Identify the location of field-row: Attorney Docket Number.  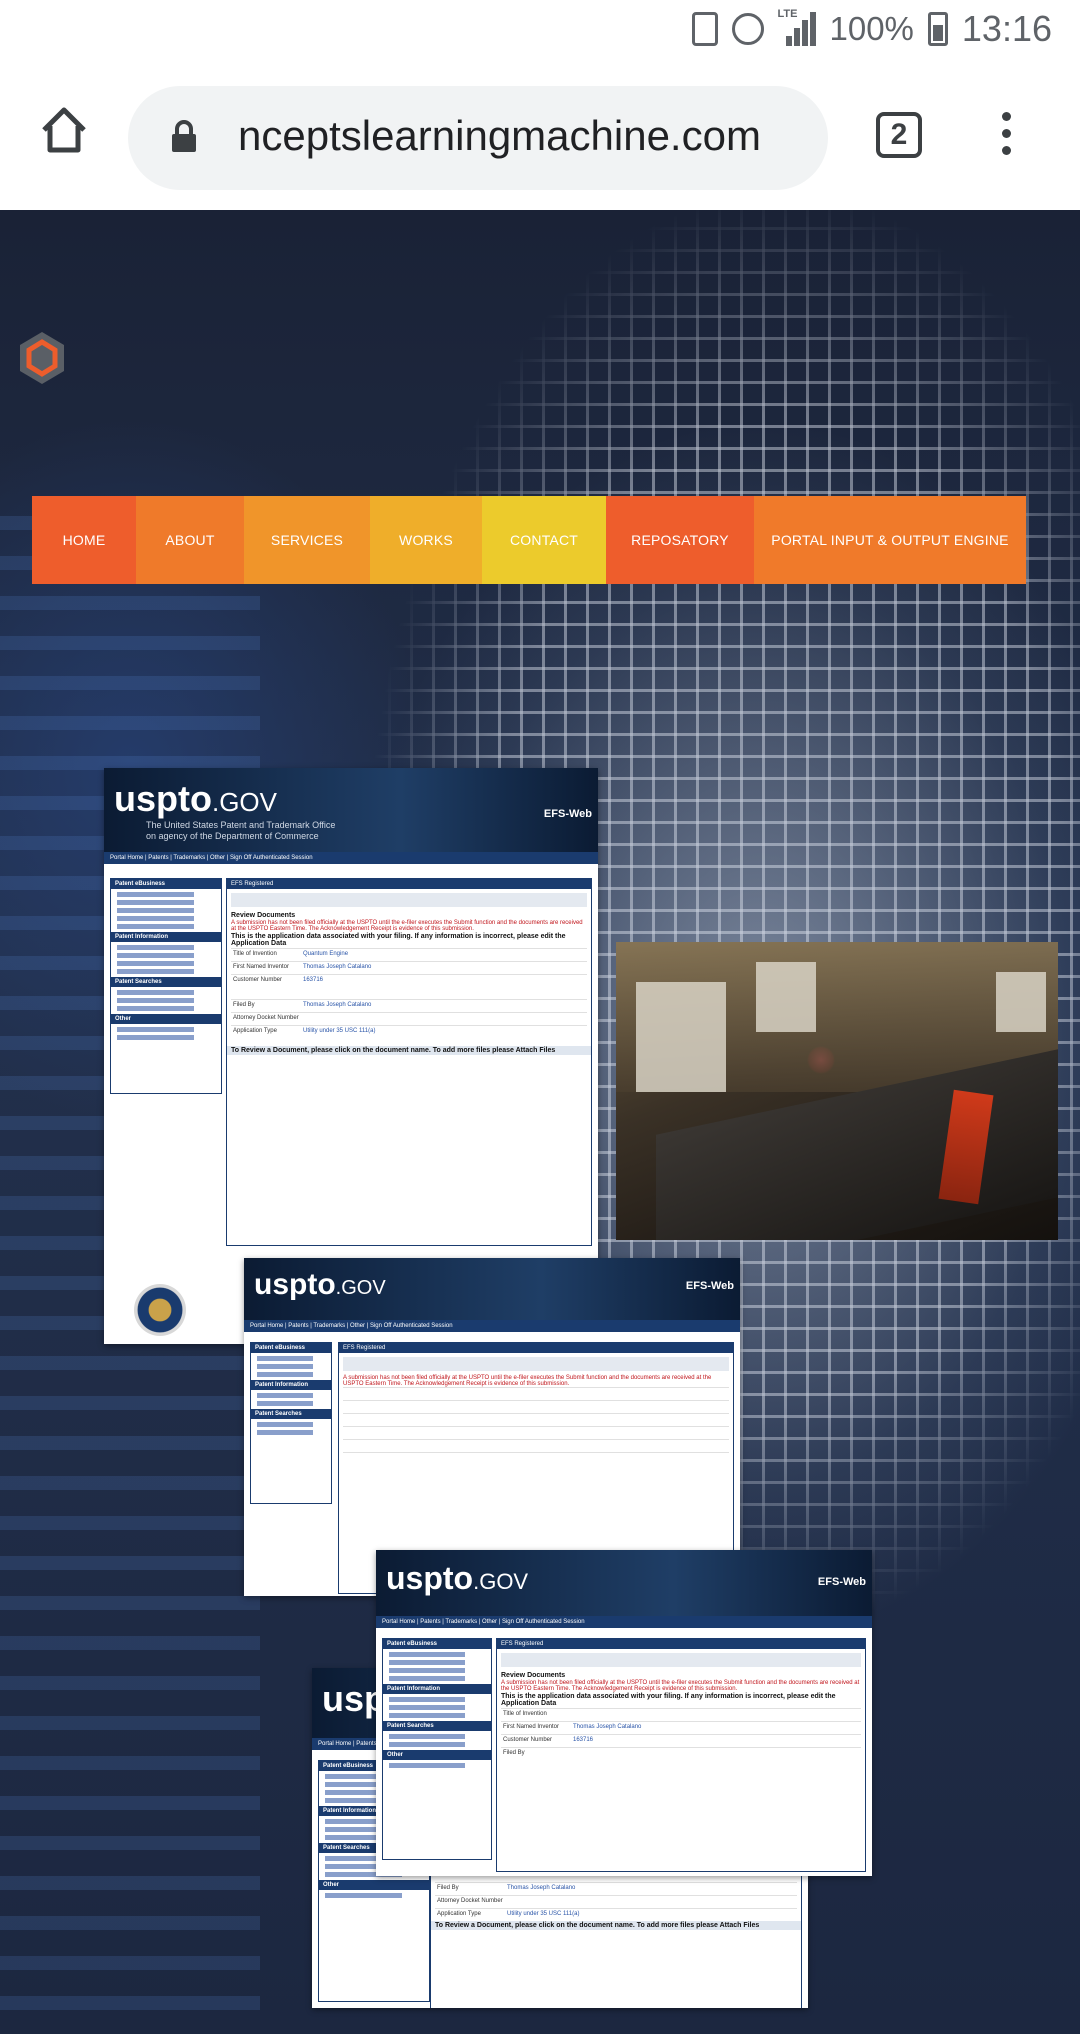
(409, 1018).